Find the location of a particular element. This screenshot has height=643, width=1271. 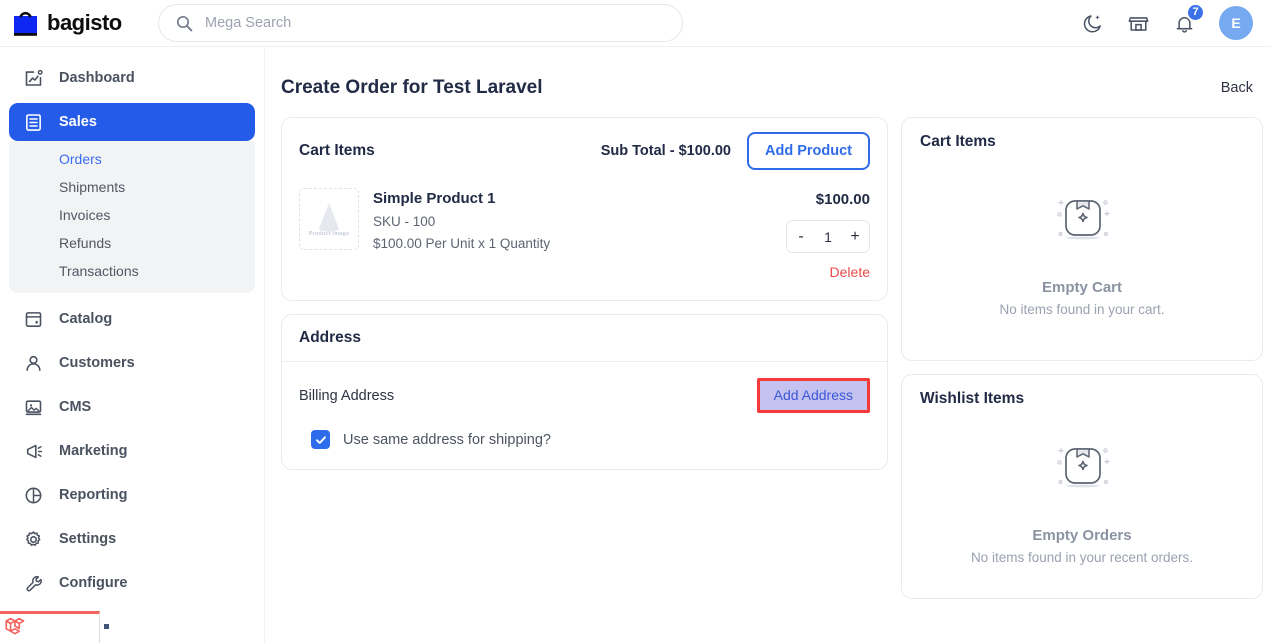

cart-item-total: $100.00 is located at coordinates (842, 199).